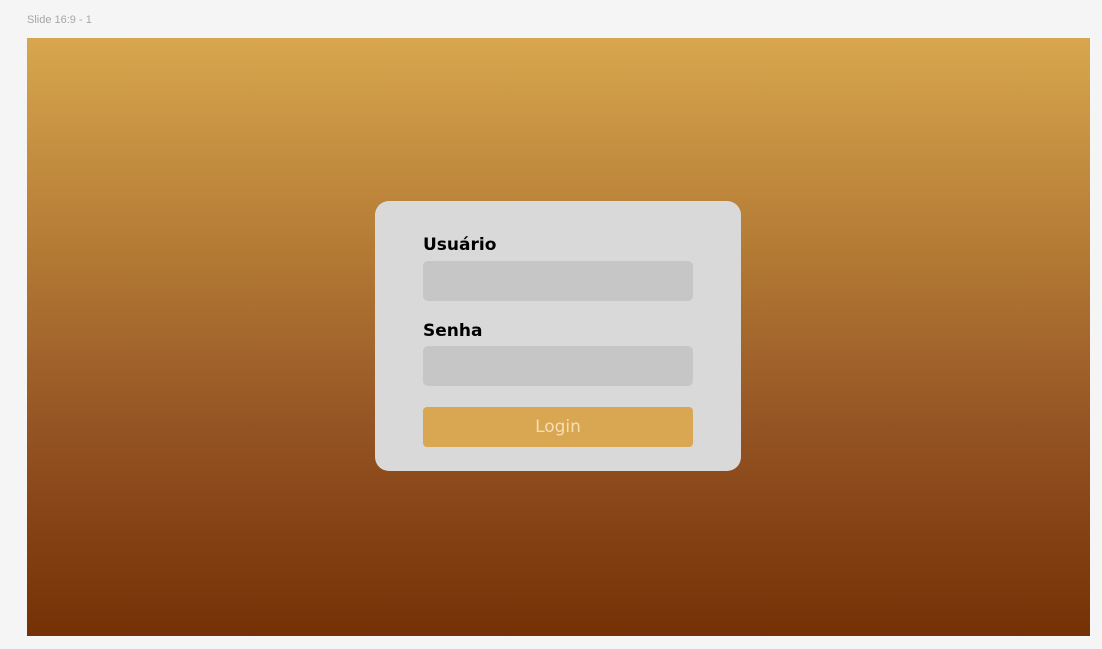  Describe the element at coordinates (460, 245) in the screenshot. I see `username-label: Usuário` at that location.